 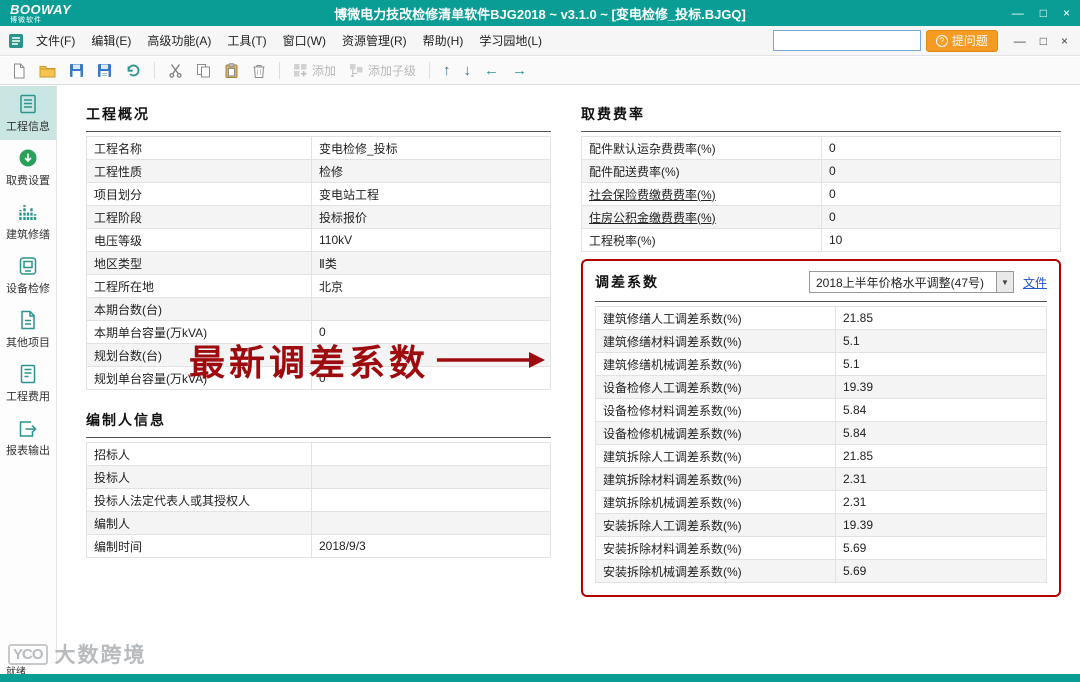 I want to click on row-value: 2018/9/3, so click(x=431, y=546).